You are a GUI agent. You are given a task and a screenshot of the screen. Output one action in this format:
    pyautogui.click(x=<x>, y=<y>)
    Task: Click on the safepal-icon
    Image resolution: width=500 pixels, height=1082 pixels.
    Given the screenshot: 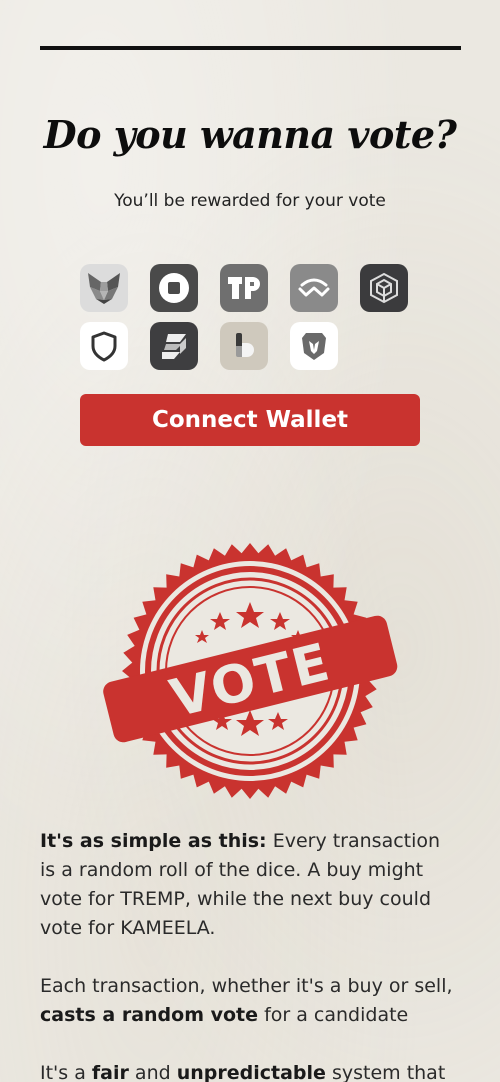 What is the action you would take?
    pyautogui.click(x=174, y=346)
    